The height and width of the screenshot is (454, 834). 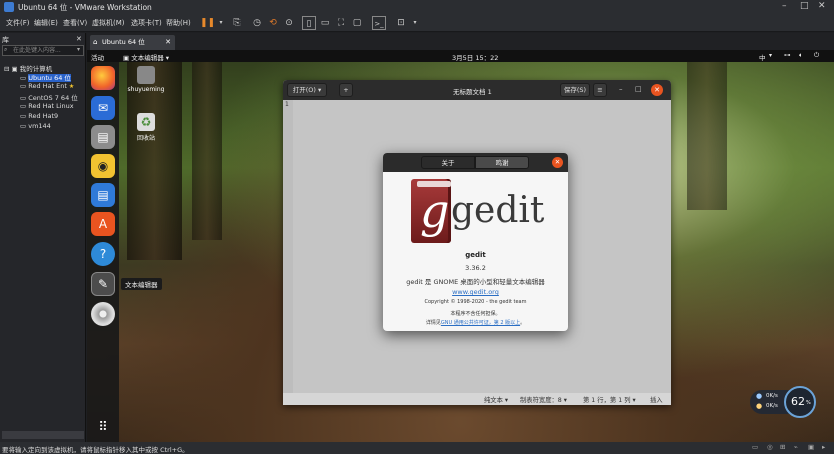 I want to click on gnome-top-bar: 活动 ▣ 文本编辑器 ▾ 3月5日 15：22 中 ▾ ⊶ 🔈︎ ⏻, so click(x=460, y=56).